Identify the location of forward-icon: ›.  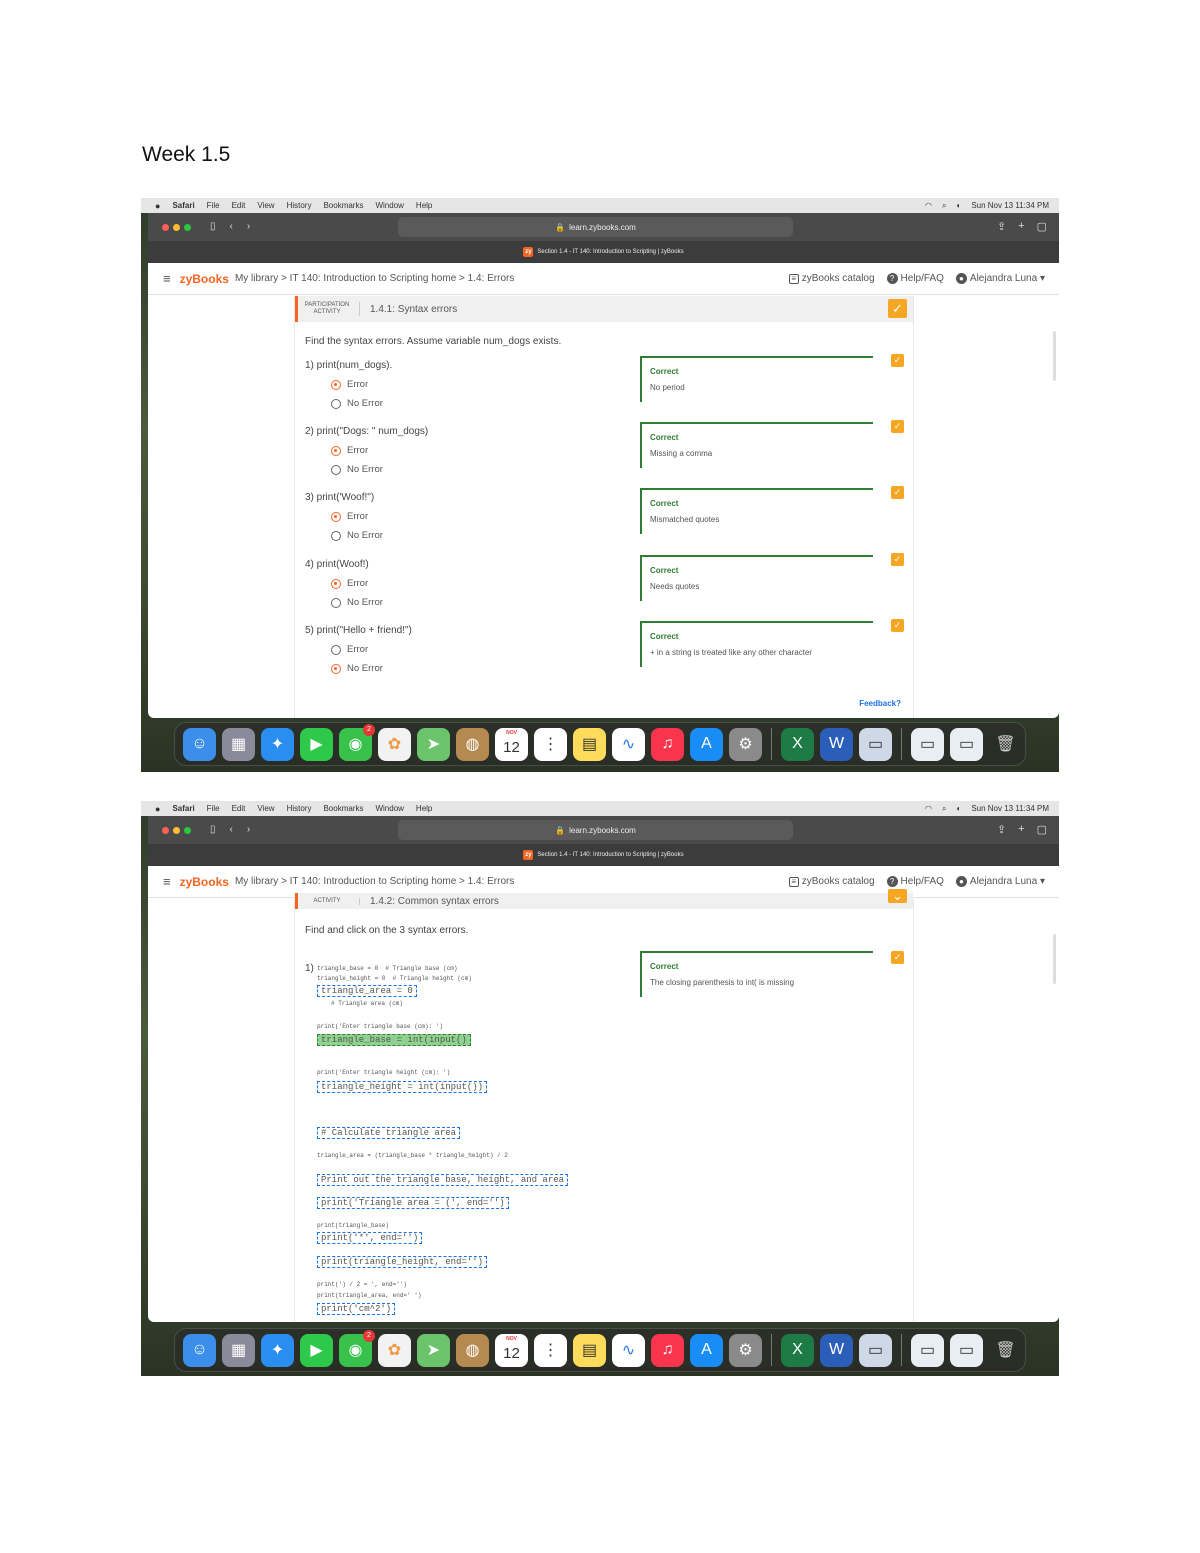
(248, 226).